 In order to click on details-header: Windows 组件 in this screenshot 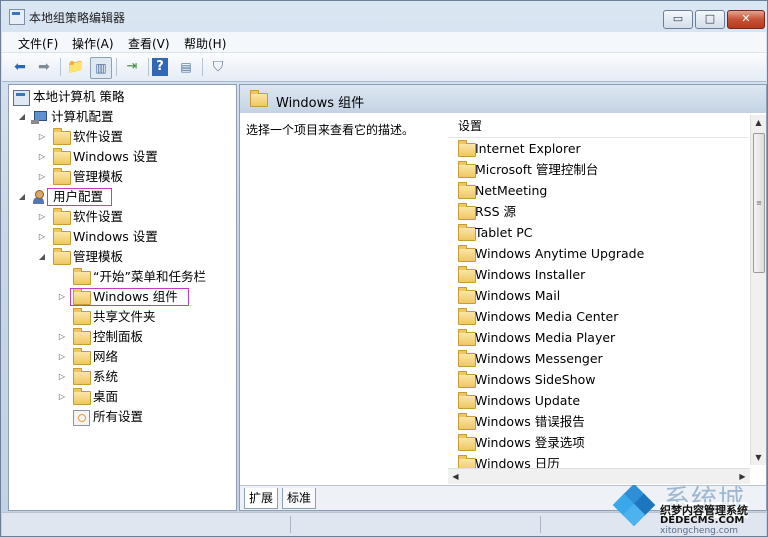, I will do `click(503, 99)`.